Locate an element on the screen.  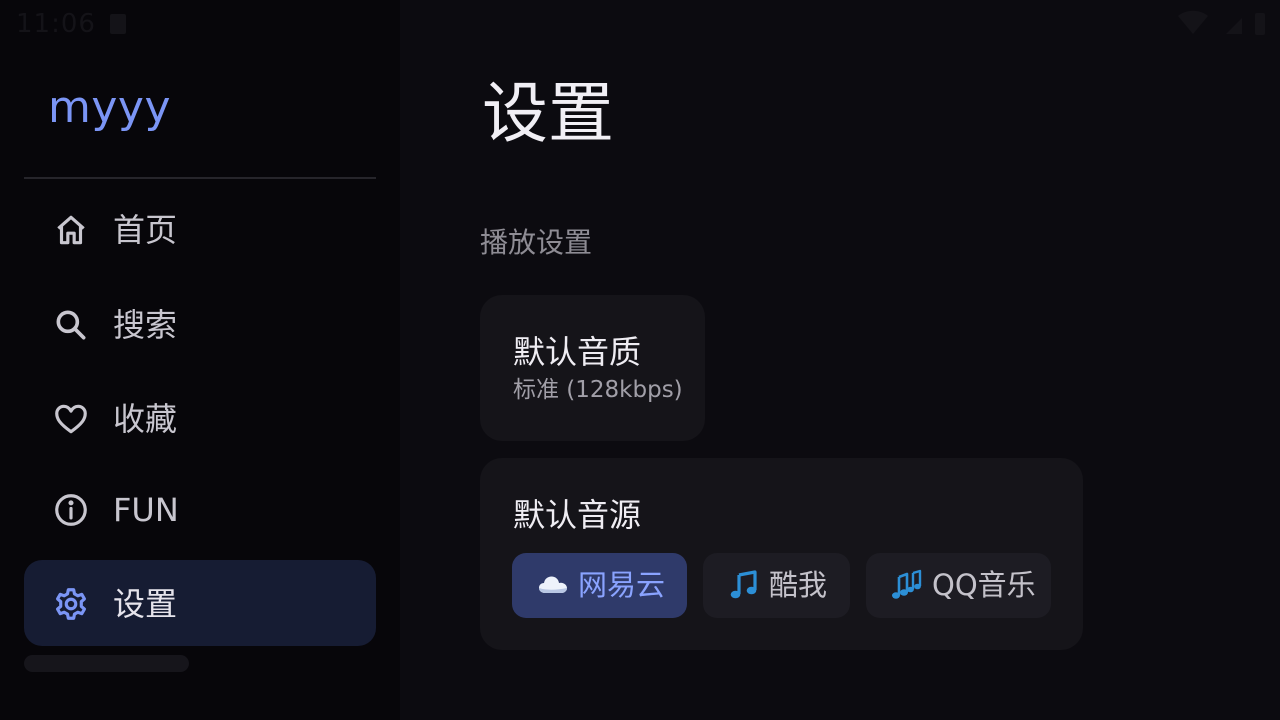
source-option-label: QQ音乐 is located at coordinates (984, 585).